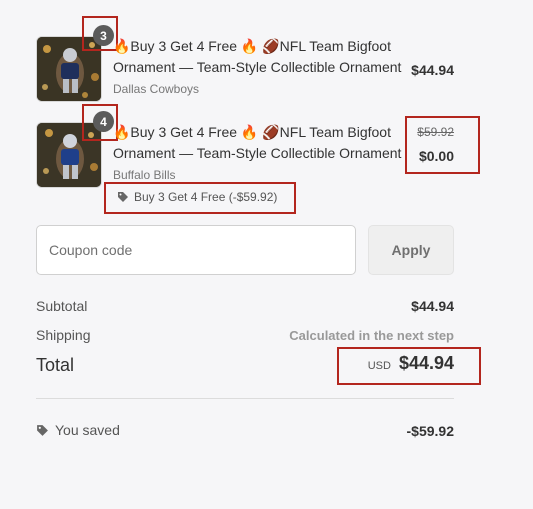 This screenshot has height=509, width=533. Describe the element at coordinates (379, 366) in the screenshot. I see `currency-code: USD` at that location.